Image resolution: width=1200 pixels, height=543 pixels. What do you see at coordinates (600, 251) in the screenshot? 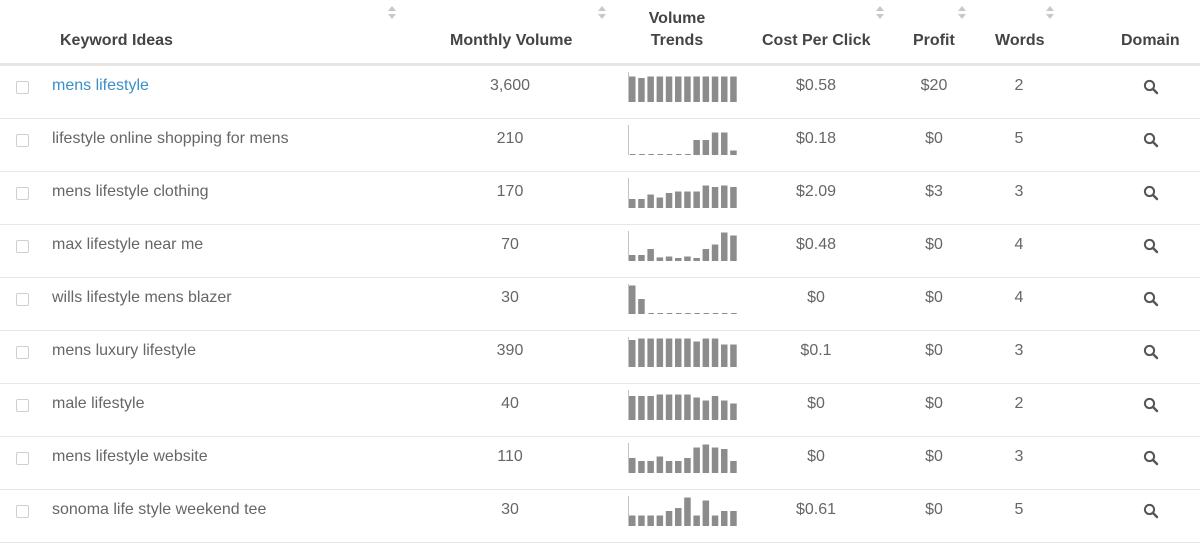
I see `table-row: max lifestyle near me 70 $0.48 $0 4` at bounding box center [600, 251].